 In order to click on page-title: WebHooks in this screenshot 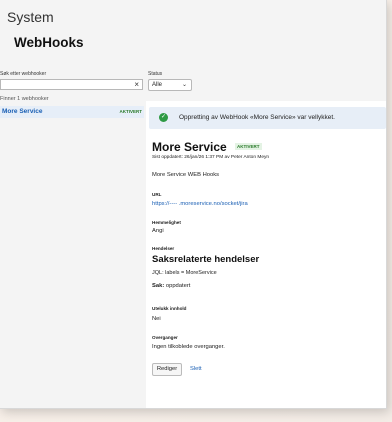, I will do `click(49, 42)`.